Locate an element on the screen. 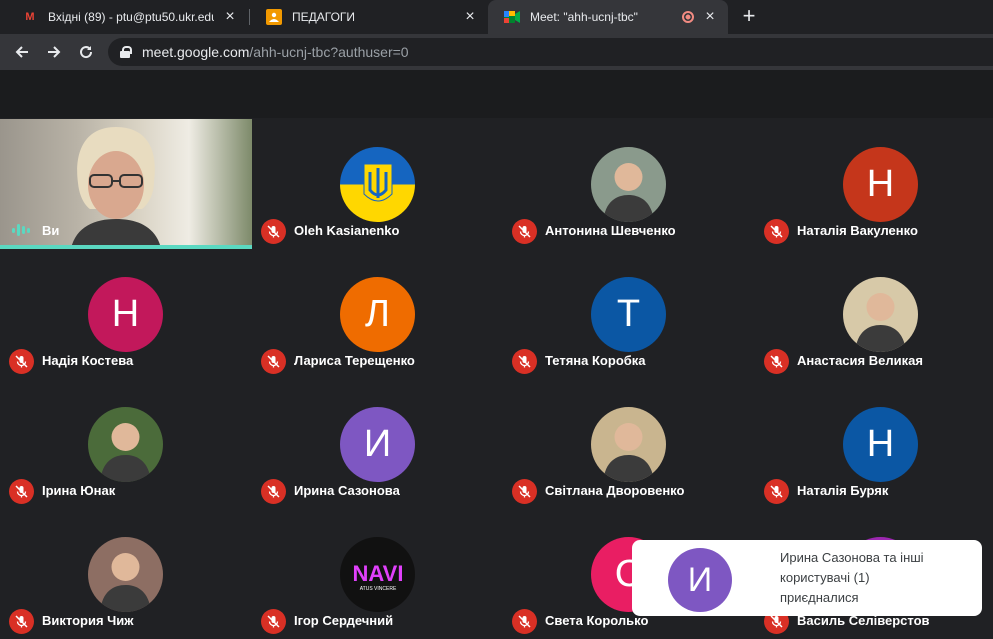 The image size is (993, 639). tab-meet: Meet: "ahh-ucnj-tbc" × is located at coordinates (608, 17).